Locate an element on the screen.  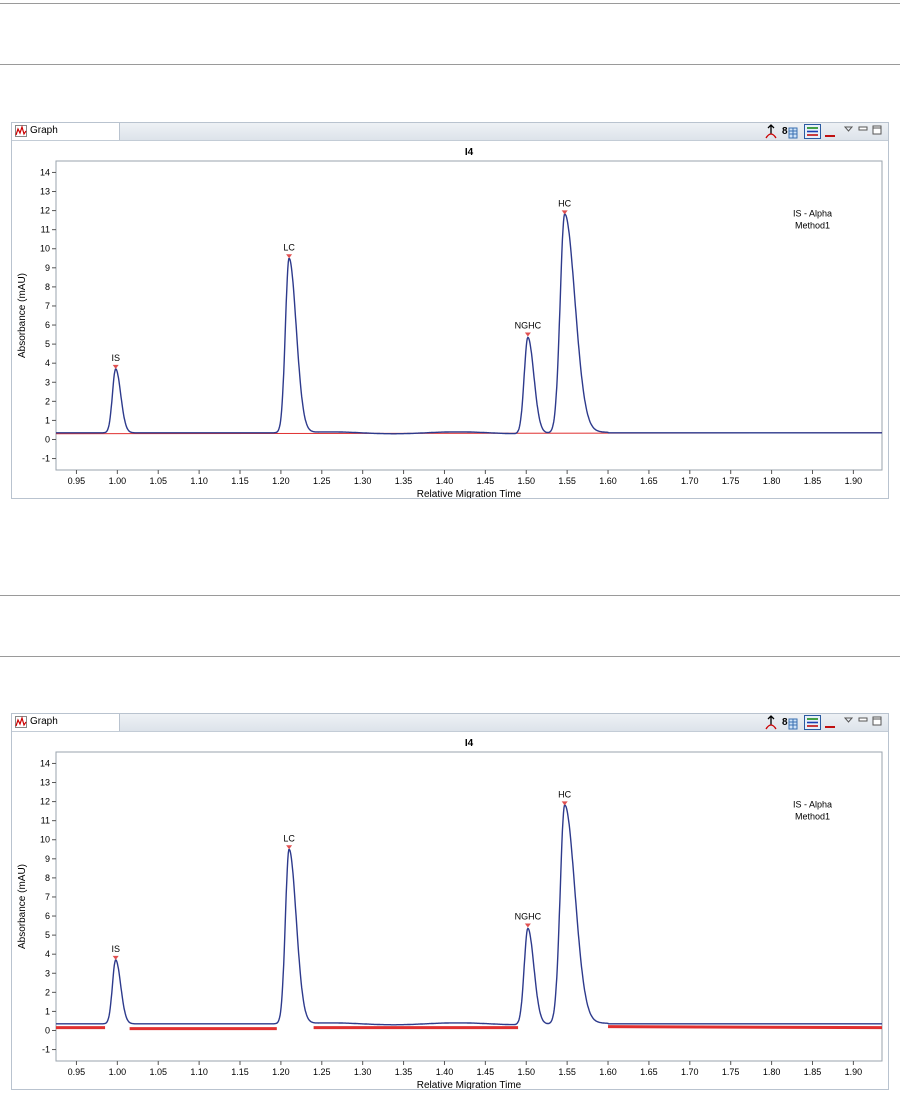
y-tick-label: 2 is located at coordinates (47, 992).